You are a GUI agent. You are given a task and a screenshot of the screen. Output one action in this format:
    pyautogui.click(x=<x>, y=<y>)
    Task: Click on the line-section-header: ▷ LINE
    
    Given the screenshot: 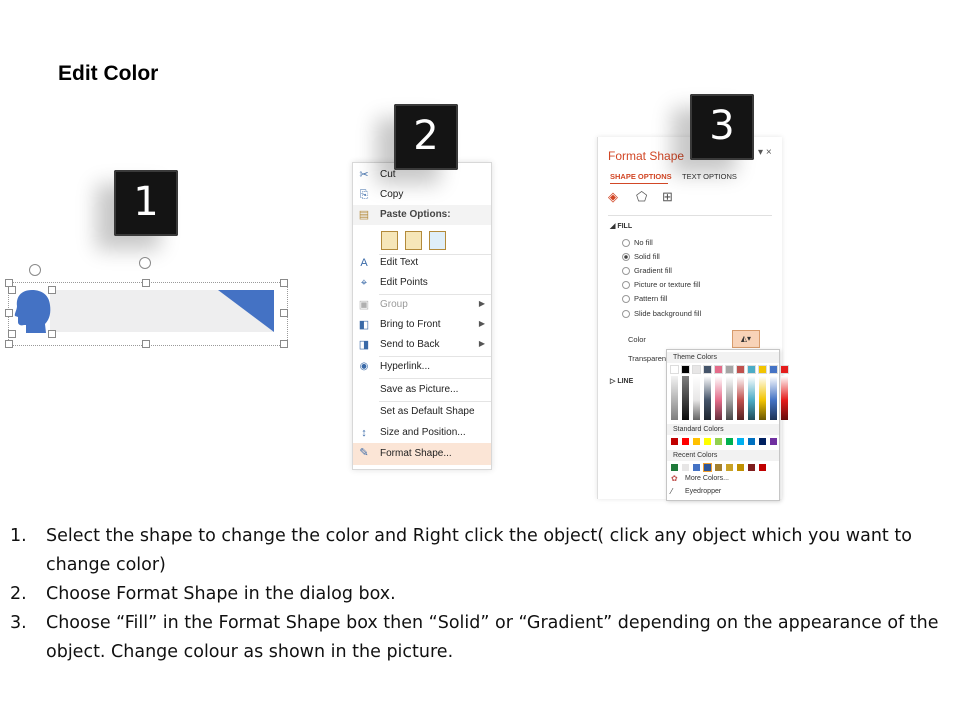 What is the action you would take?
    pyautogui.click(x=621, y=381)
    